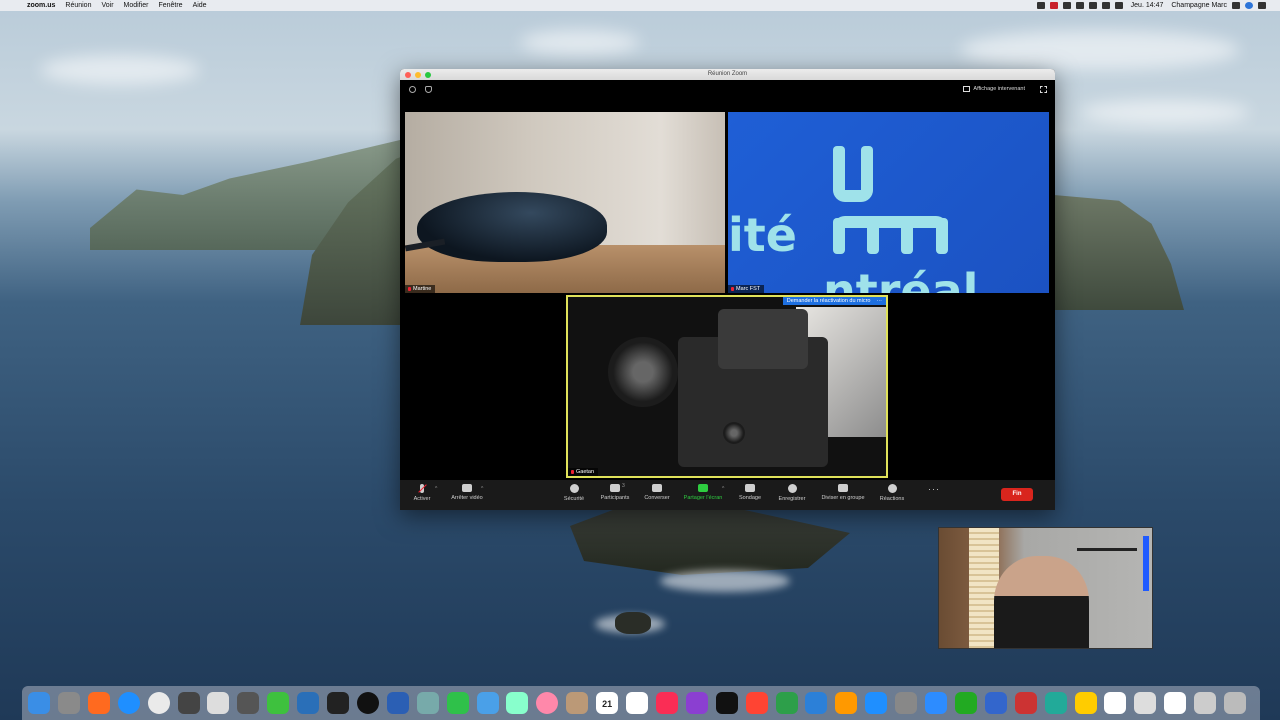 This screenshot has height=720, width=1280. Describe the element at coordinates (880, 301) in the screenshot. I see `unmute-request-more-icon: ···` at that location.